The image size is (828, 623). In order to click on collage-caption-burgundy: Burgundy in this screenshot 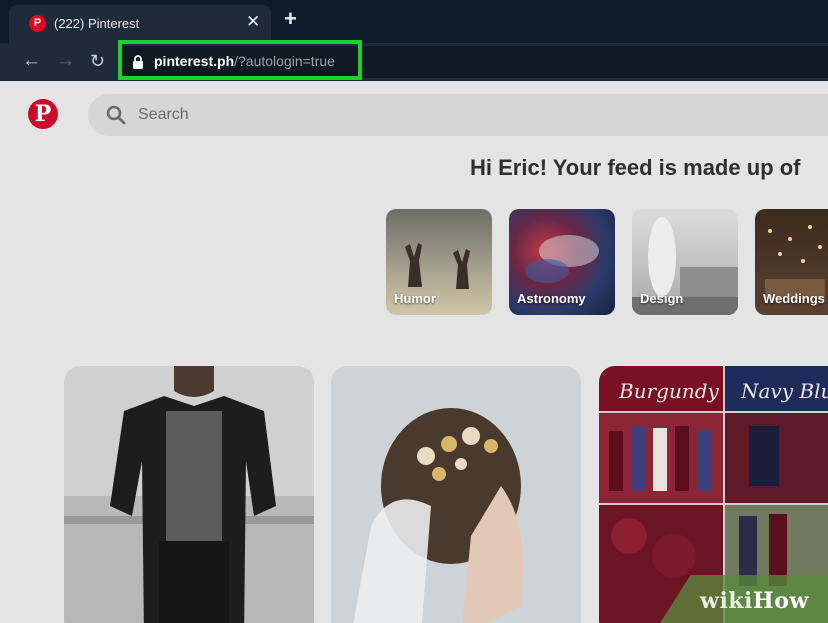, I will do `click(669, 391)`.